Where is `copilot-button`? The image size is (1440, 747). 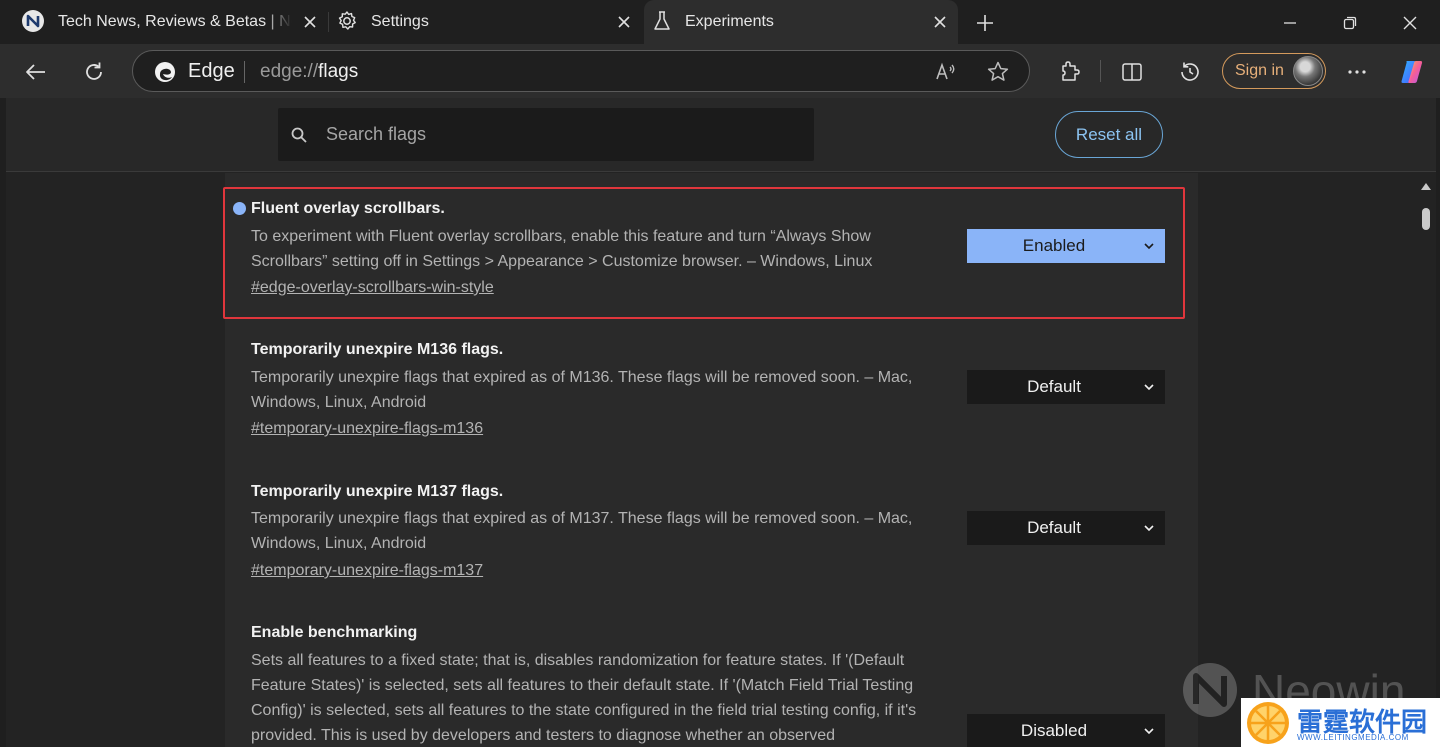 copilot-button is located at coordinates (1412, 72).